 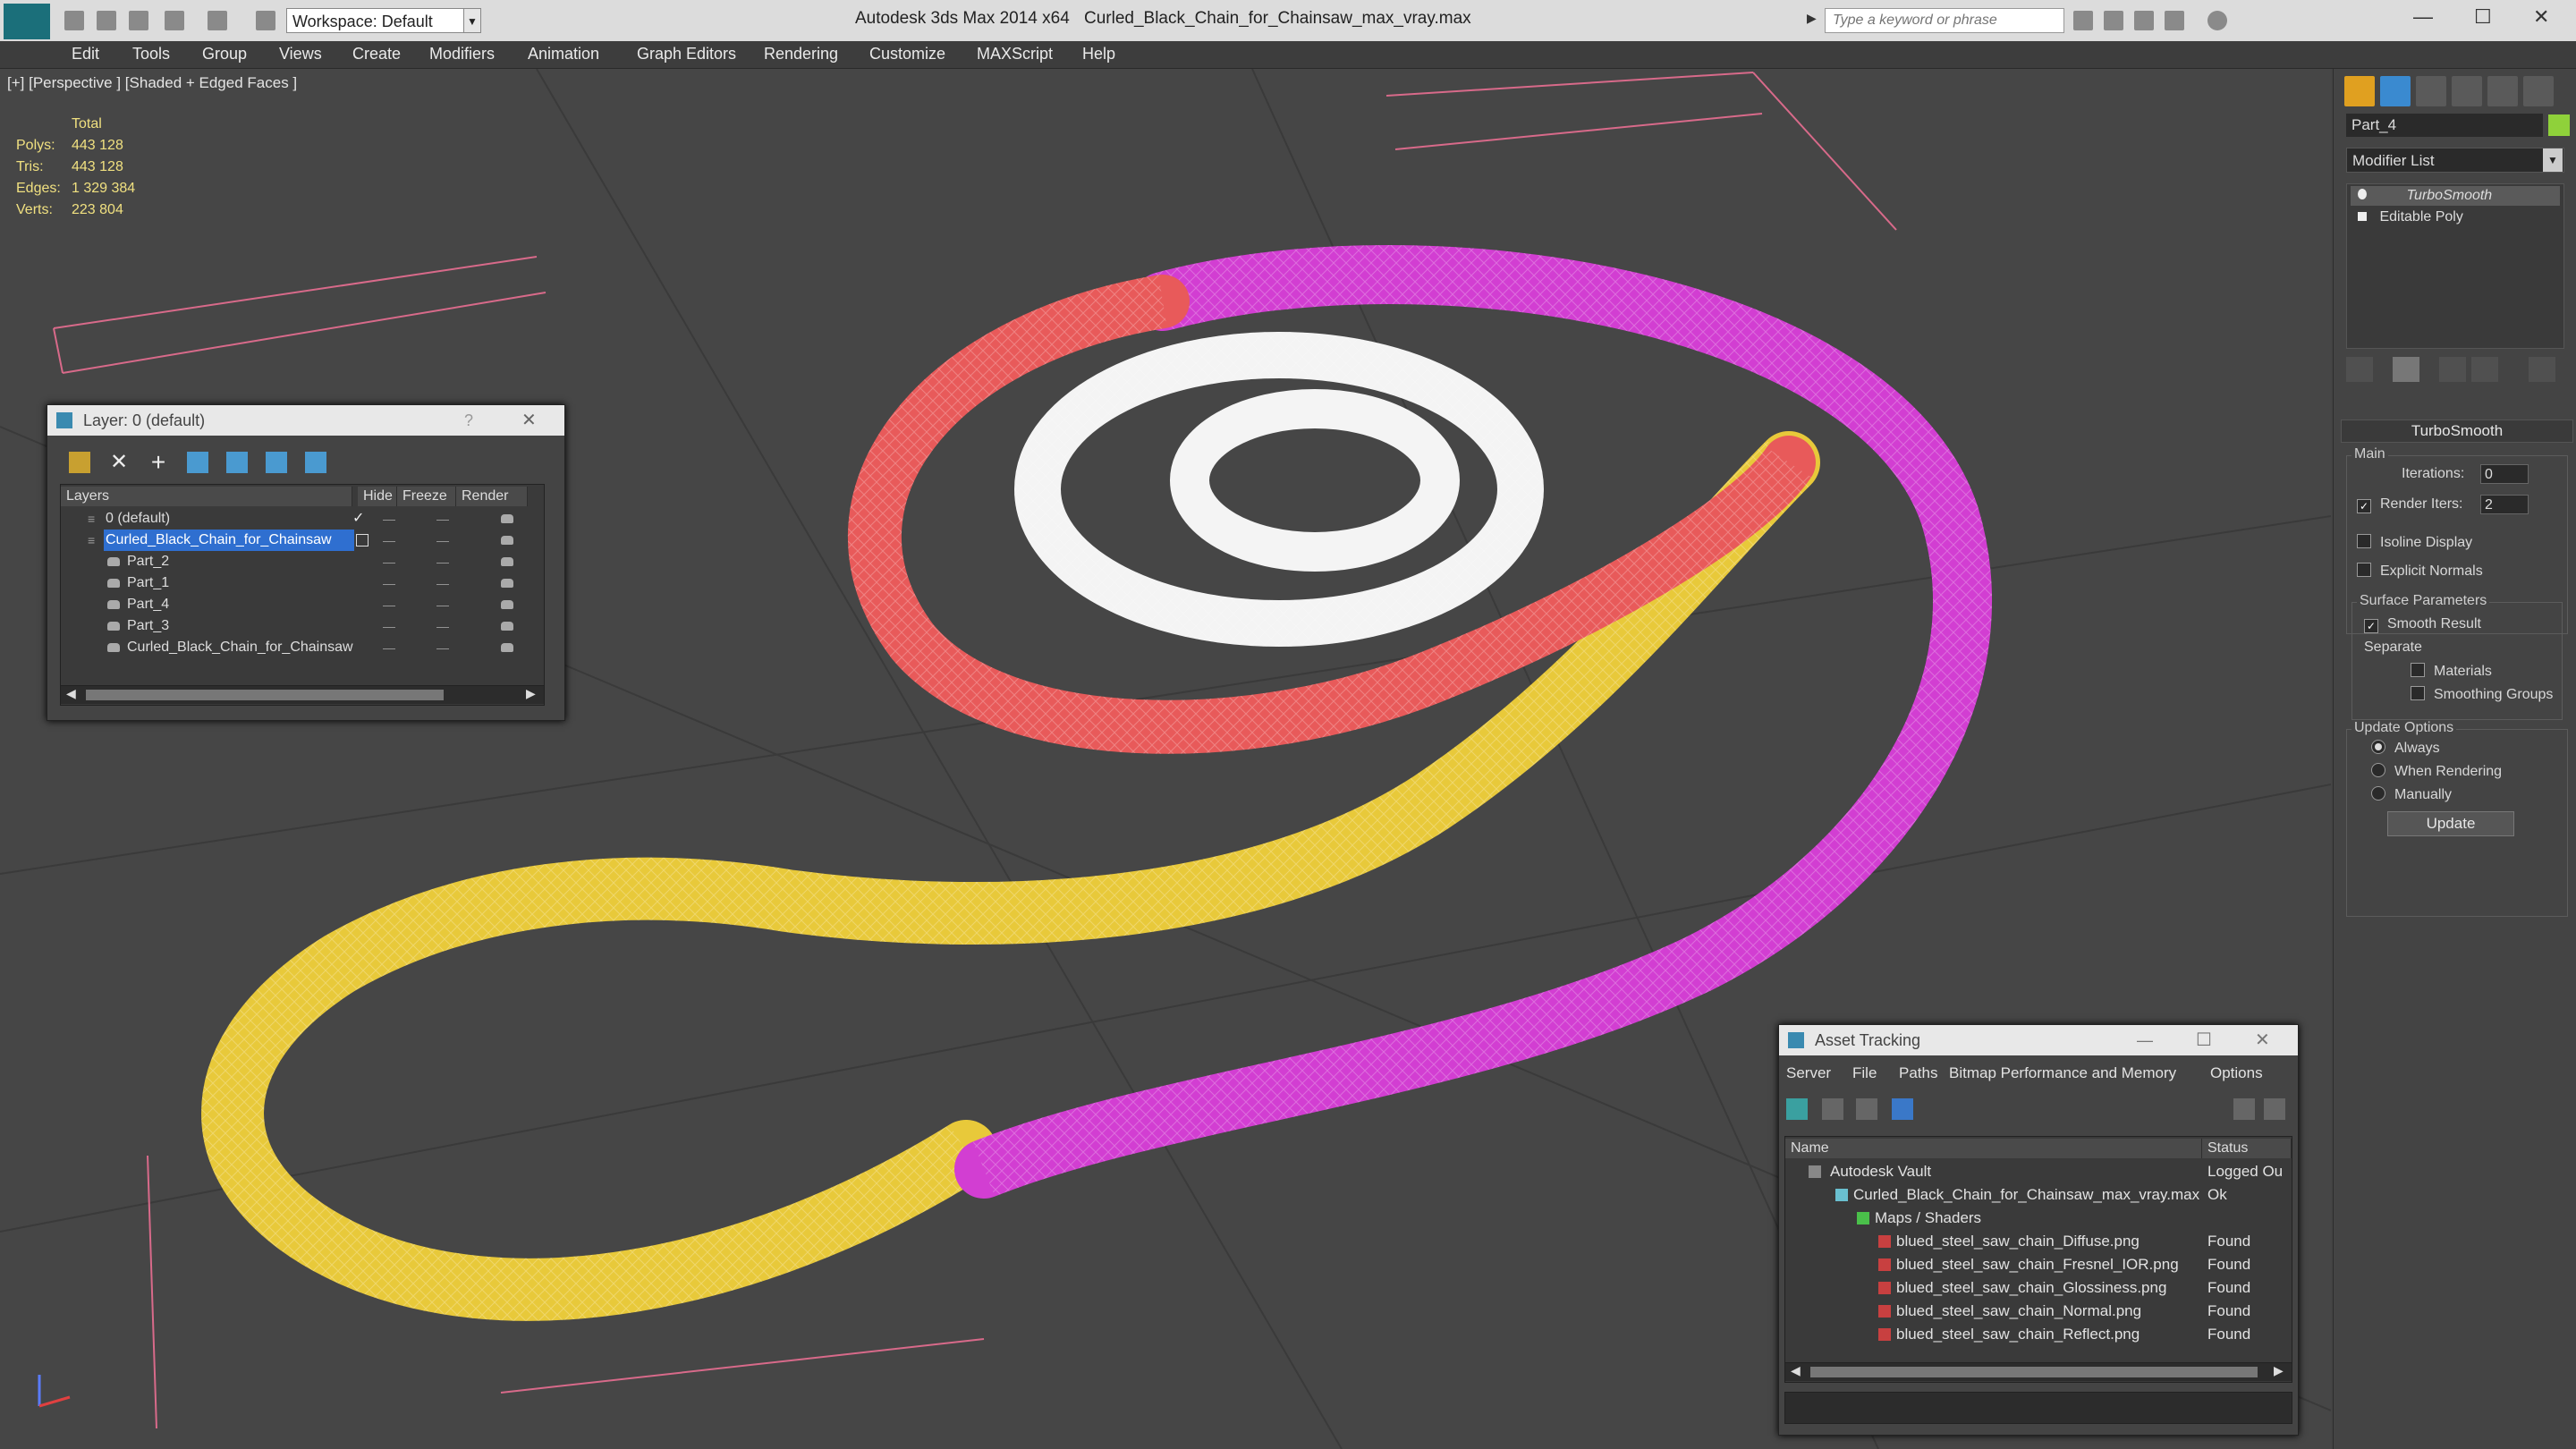 What do you see at coordinates (2484, 369) in the screenshot?
I see `remove-modifier-icon` at bounding box center [2484, 369].